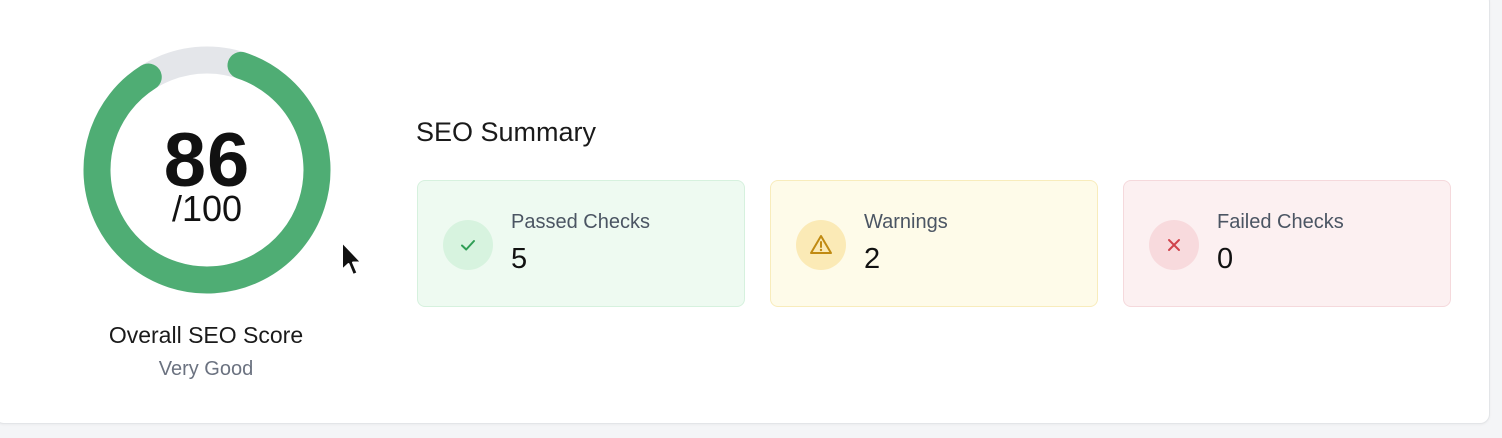  I want to click on warnings-label: Warnings, so click(906, 222).